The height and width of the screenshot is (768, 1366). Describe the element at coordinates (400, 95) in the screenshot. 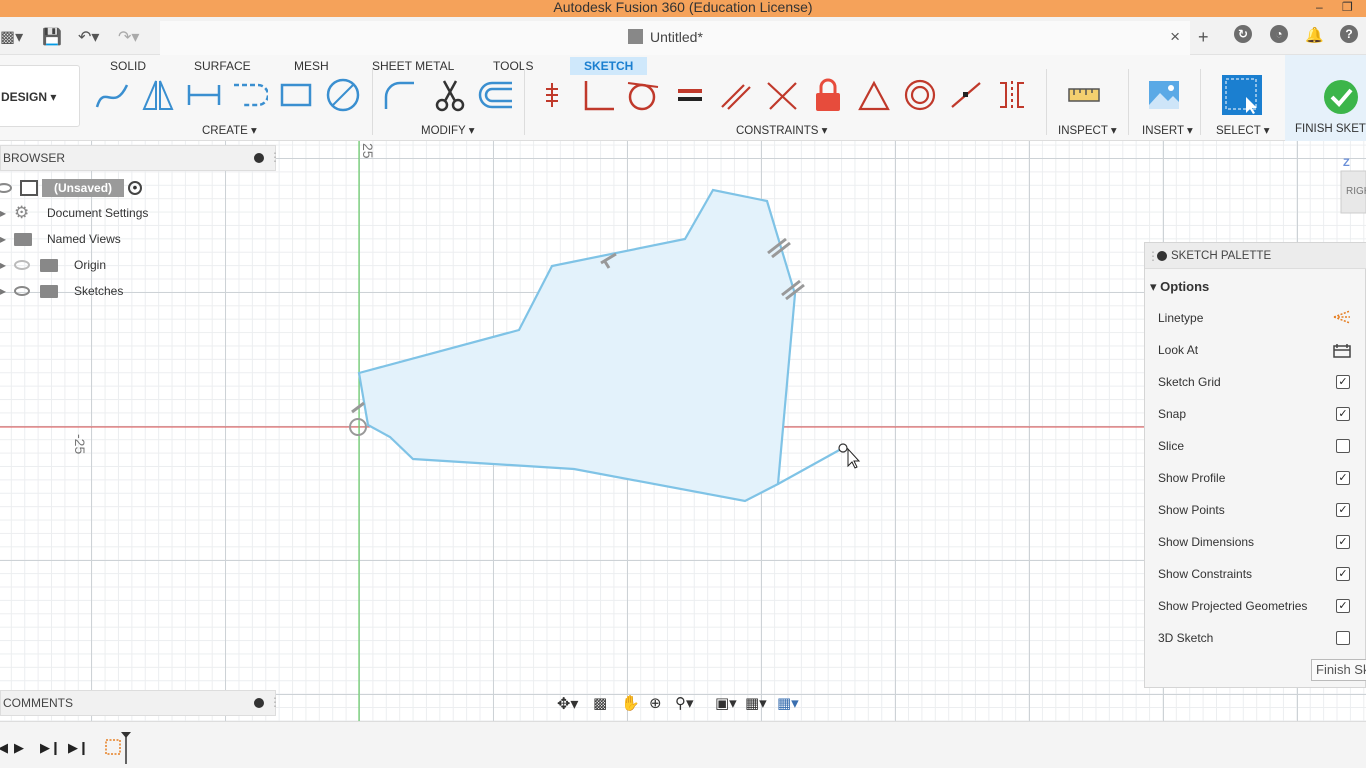

I see `fillet-icon` at that location.